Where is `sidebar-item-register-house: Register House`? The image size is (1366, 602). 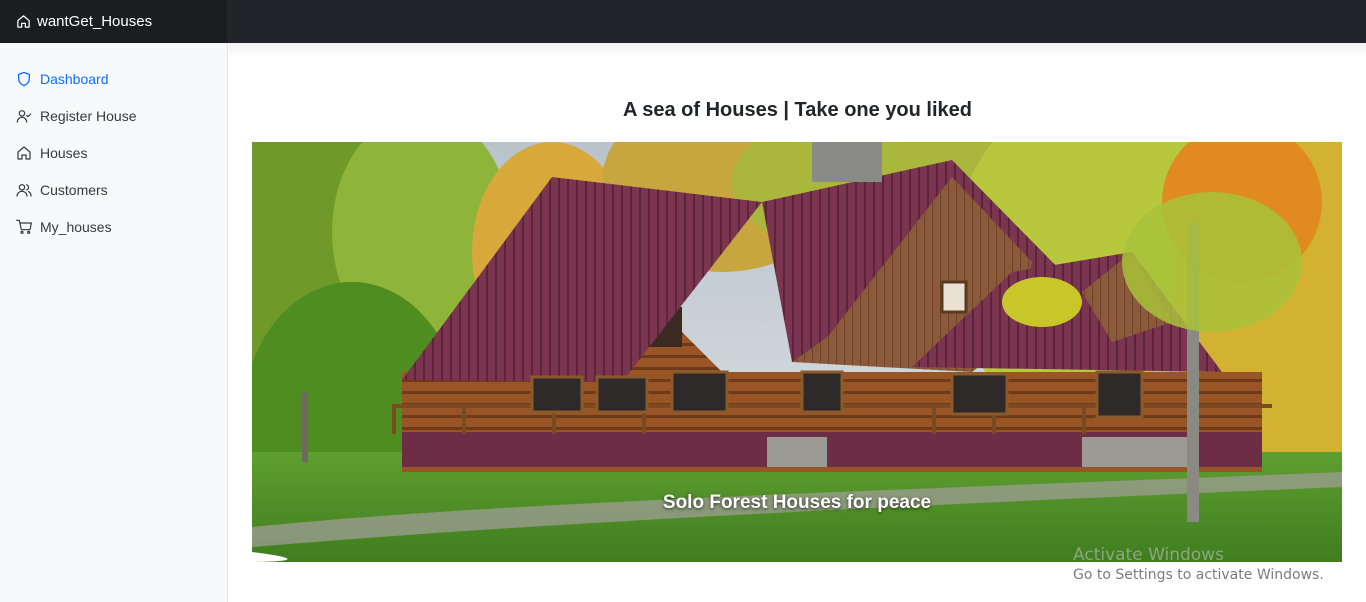
sidebar-item-register-house: Register House is located at coordinates (113, 115).